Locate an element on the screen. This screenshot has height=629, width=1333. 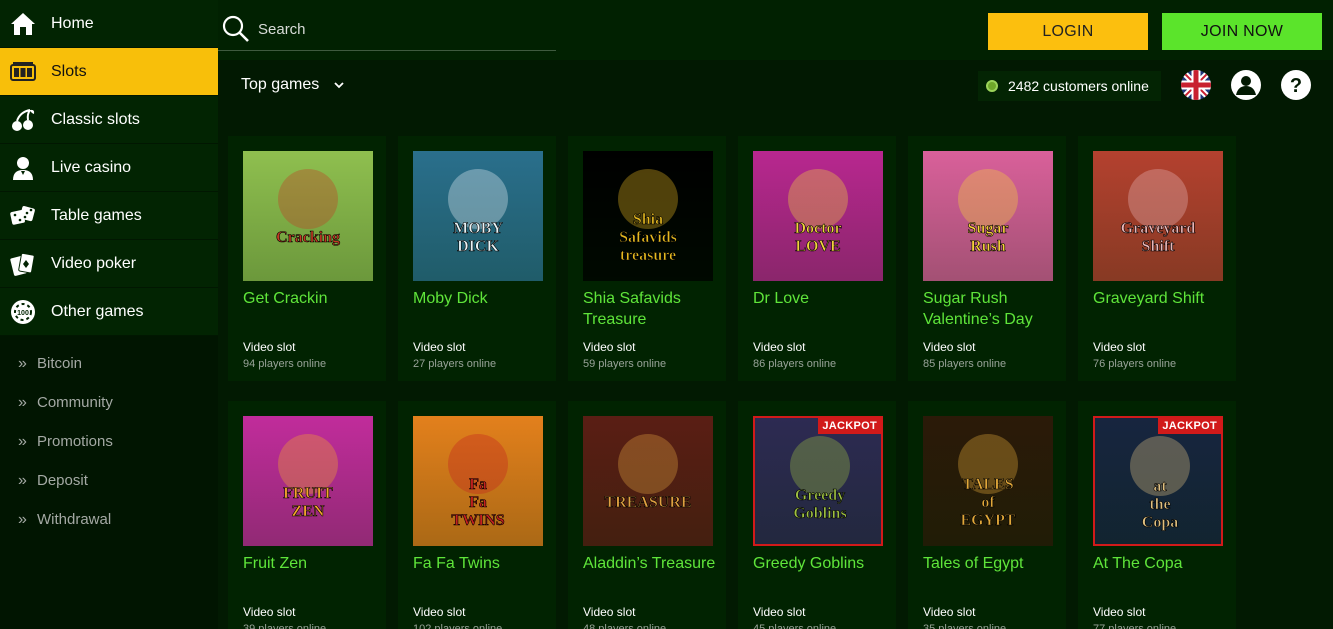
game-title: Moby Dick is located at coordinates (480, 298).